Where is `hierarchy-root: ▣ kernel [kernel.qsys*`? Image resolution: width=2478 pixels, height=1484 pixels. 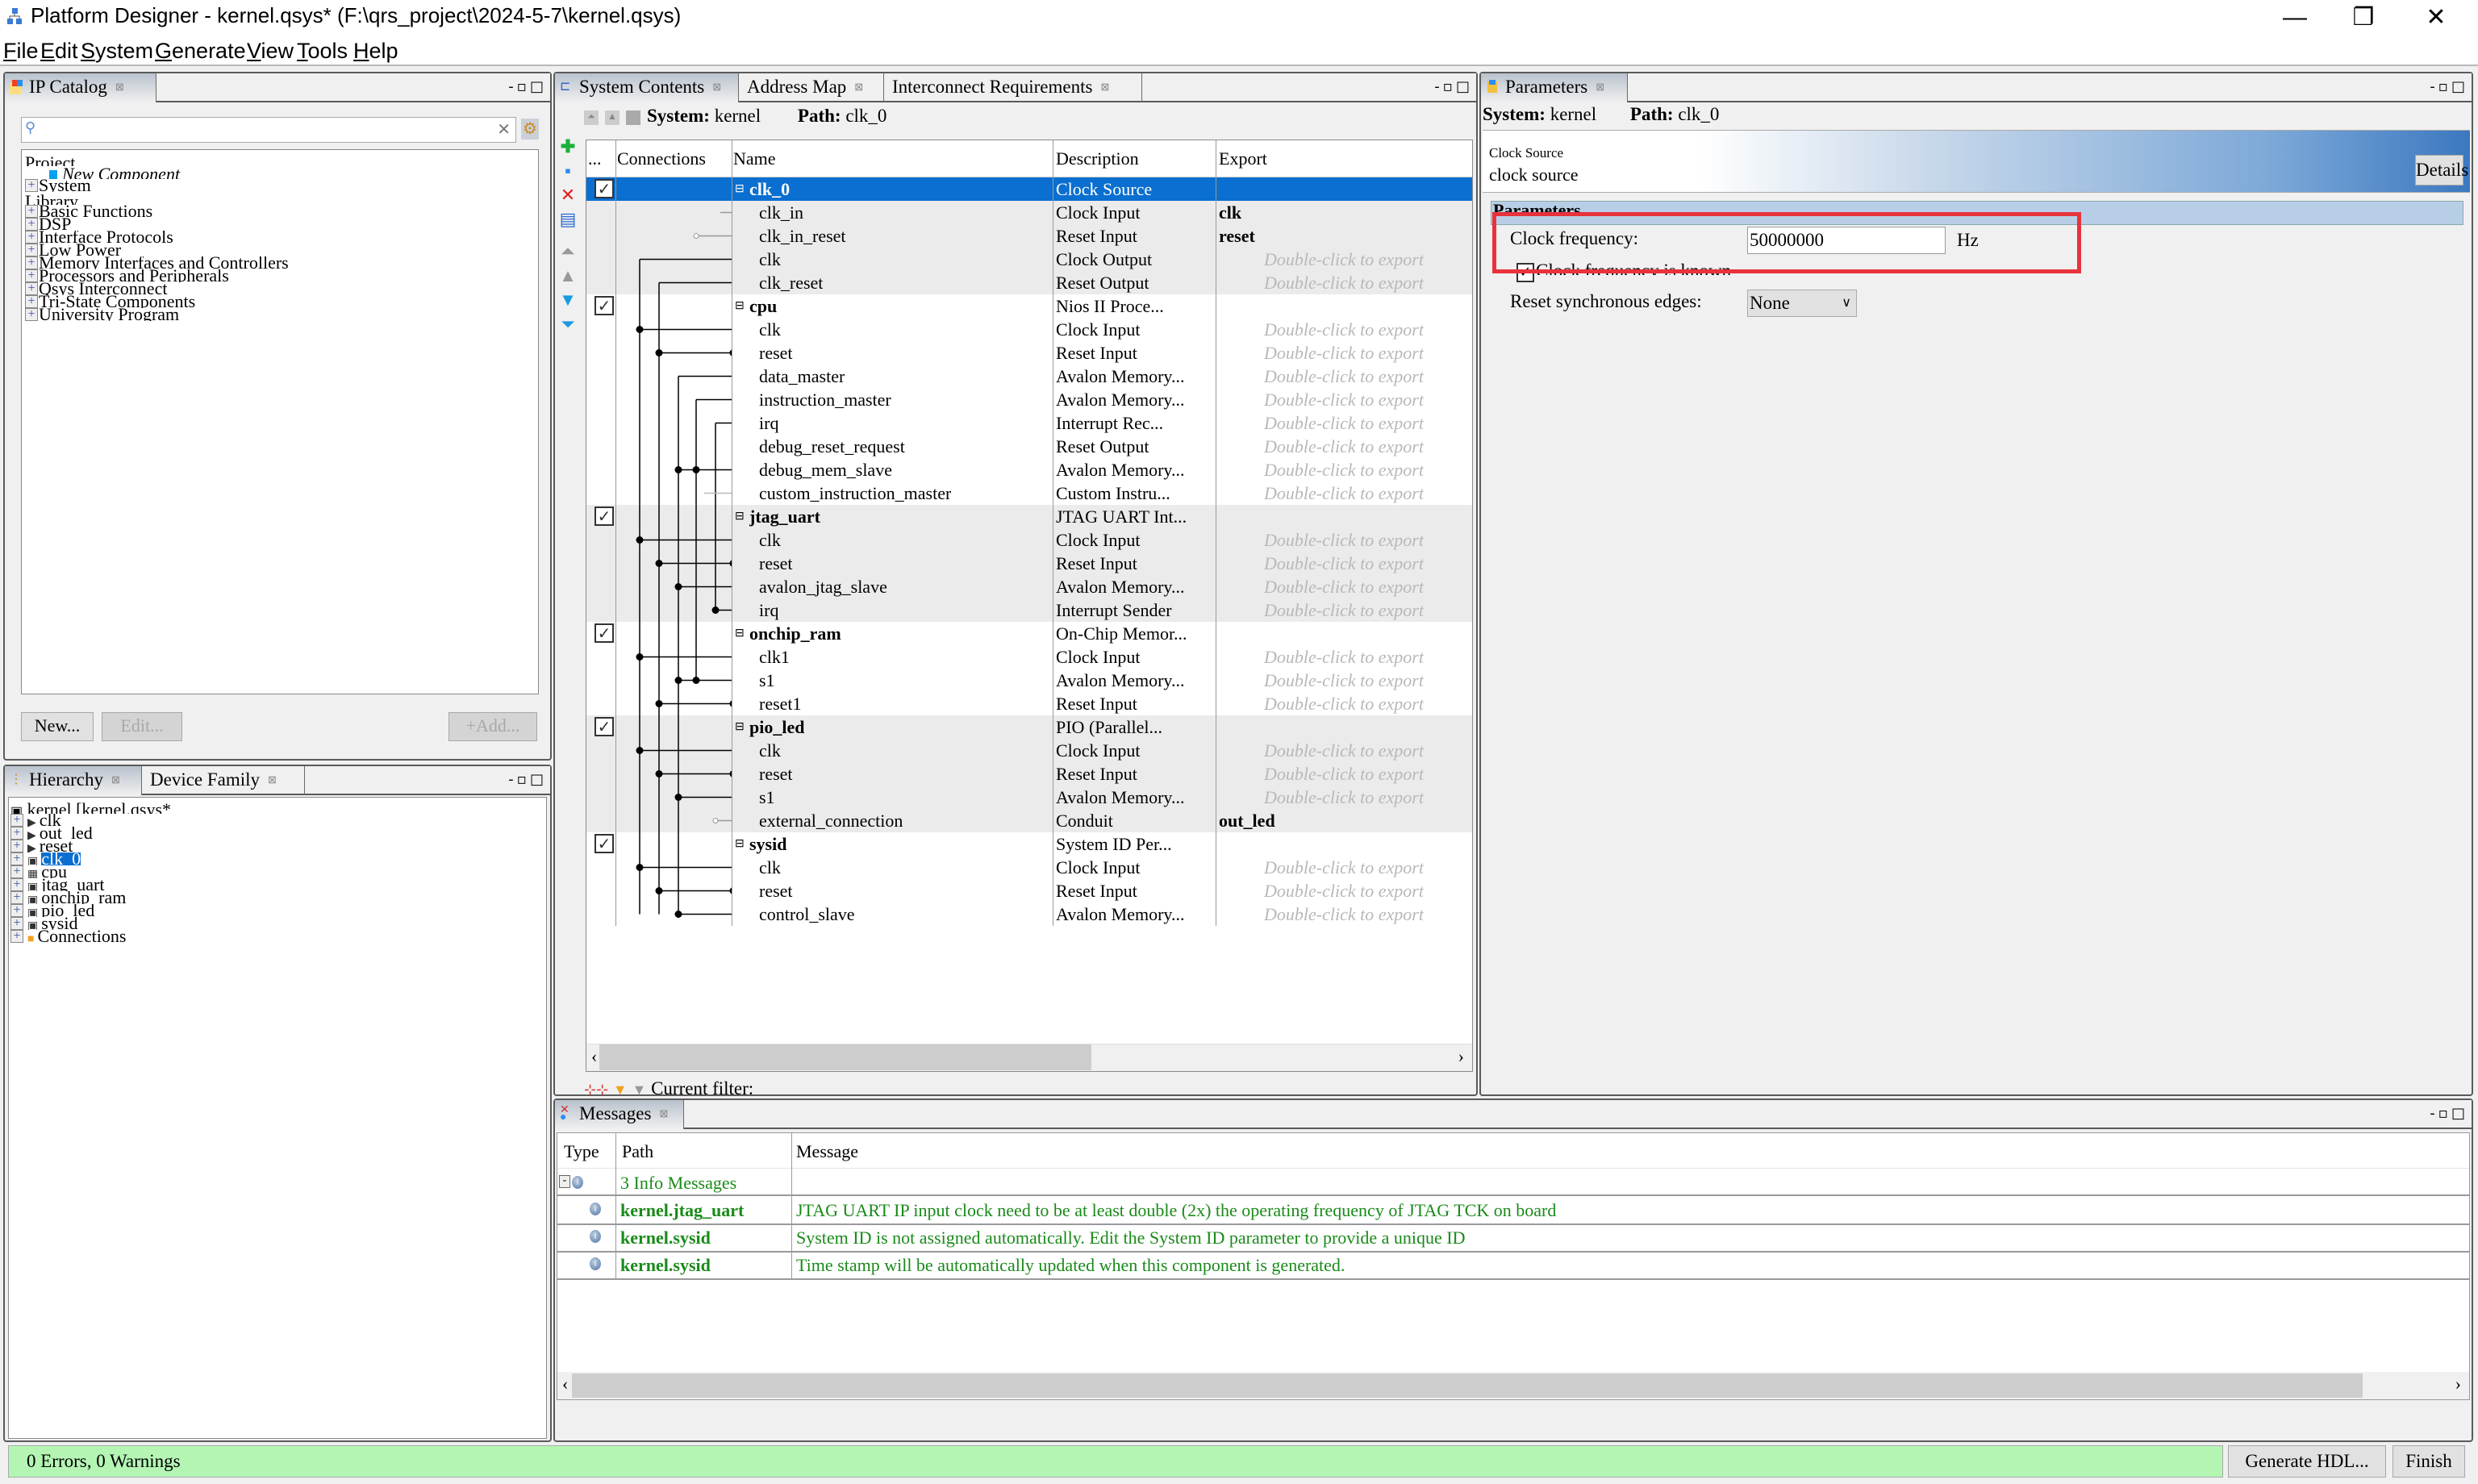 hierarchy-root: ▣ kernel [kernel.qsys* is located at coordinates (278, 808).